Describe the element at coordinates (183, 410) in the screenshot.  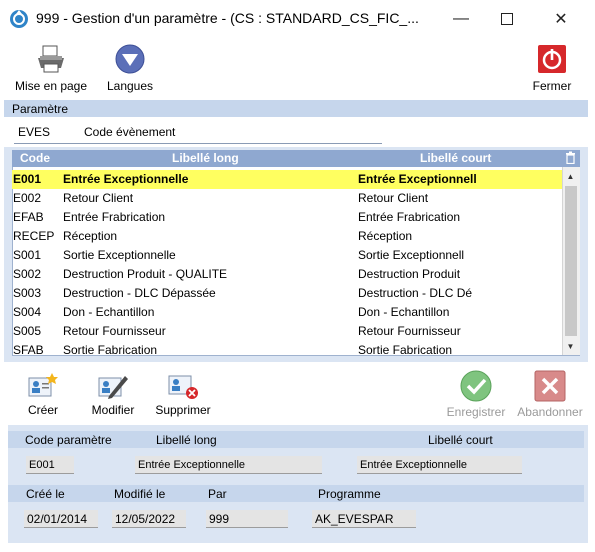
I see `delete-label: Supprimer` at that location.